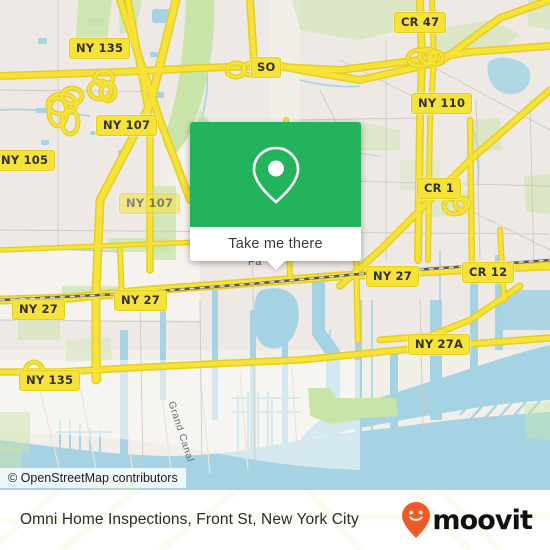 The width and height of the screenshot is (550, 550). I want to click on popup-header, so click(275, 174).